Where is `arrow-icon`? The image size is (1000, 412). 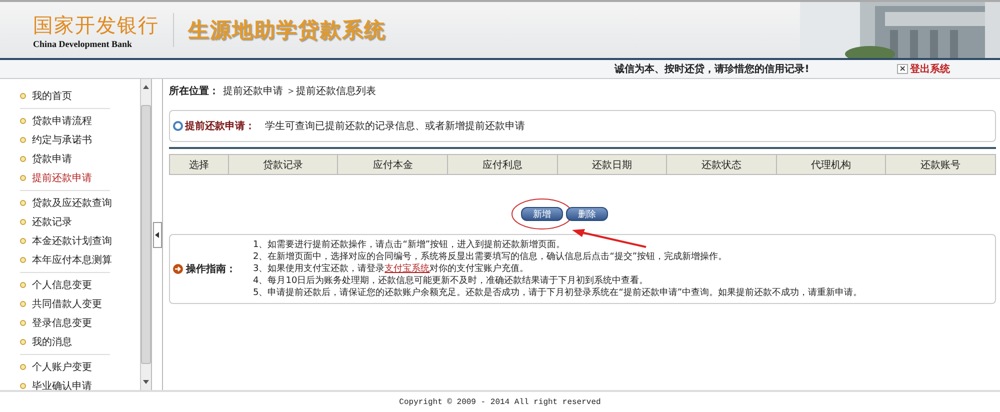 arrow-icon is located at coordinates (178, 269).